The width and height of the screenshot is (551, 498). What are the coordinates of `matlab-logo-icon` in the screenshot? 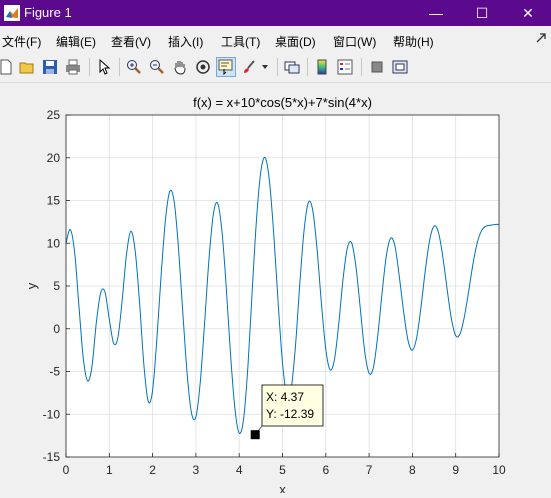 It's located at (12, 13).